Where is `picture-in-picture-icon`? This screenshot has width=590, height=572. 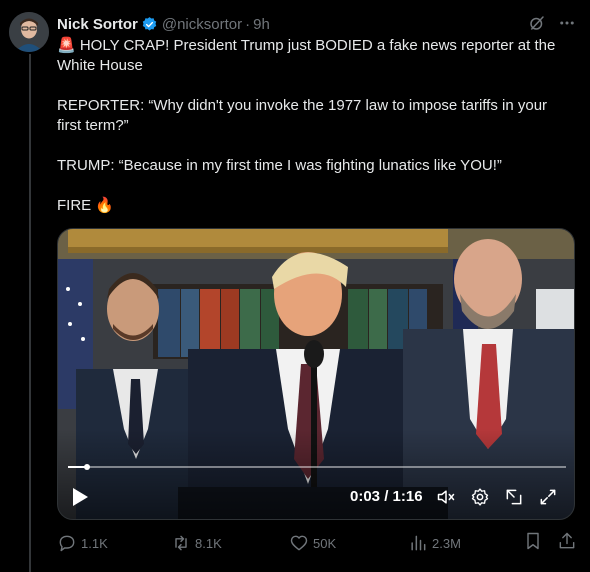 picture-in-picture-icon is located at coordinates (514, 499).